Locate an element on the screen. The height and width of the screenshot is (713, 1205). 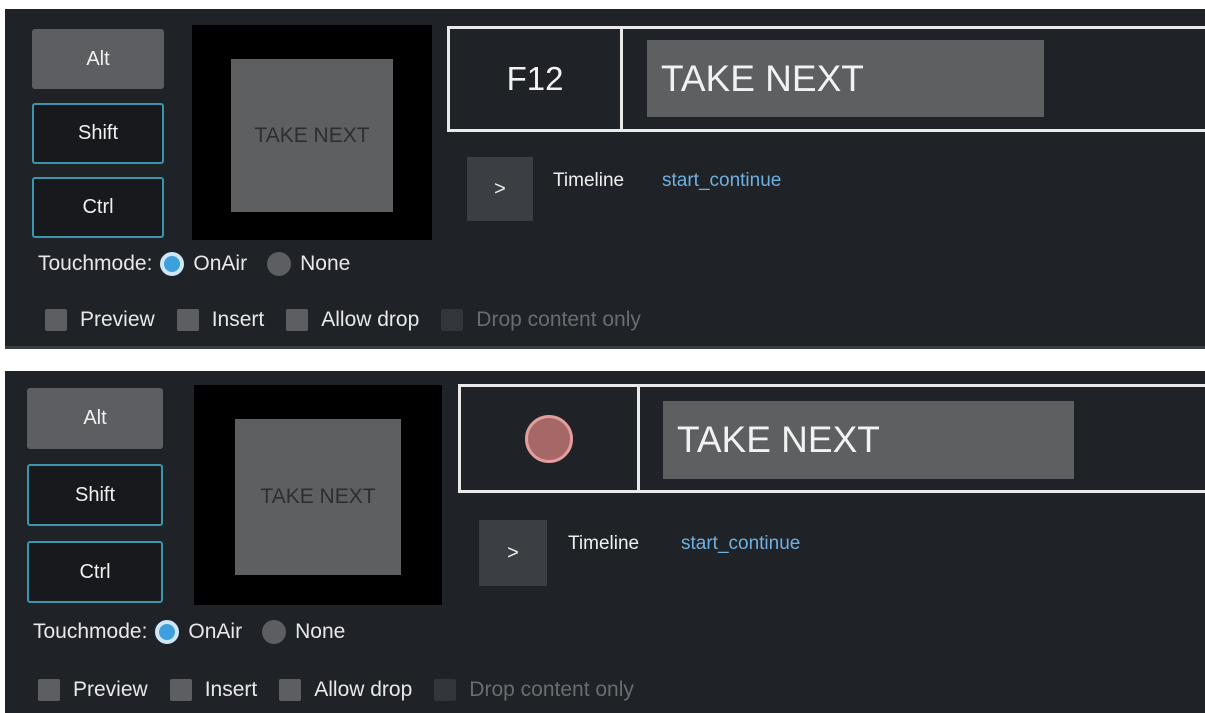
key-name: F12 is located at coordinates (536, 79).